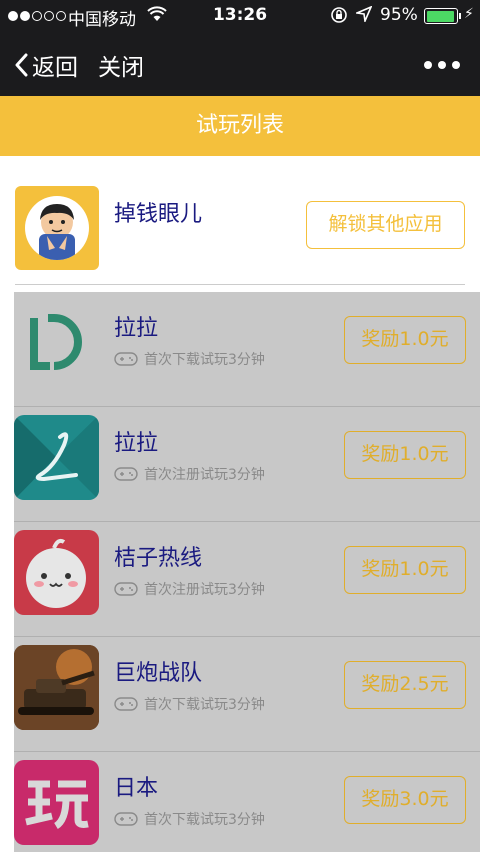  What do you see at coordinates (240, 64) in the screenshot?
I see `nav-bar: 返回 关闭` at bounding box center [240, 64].